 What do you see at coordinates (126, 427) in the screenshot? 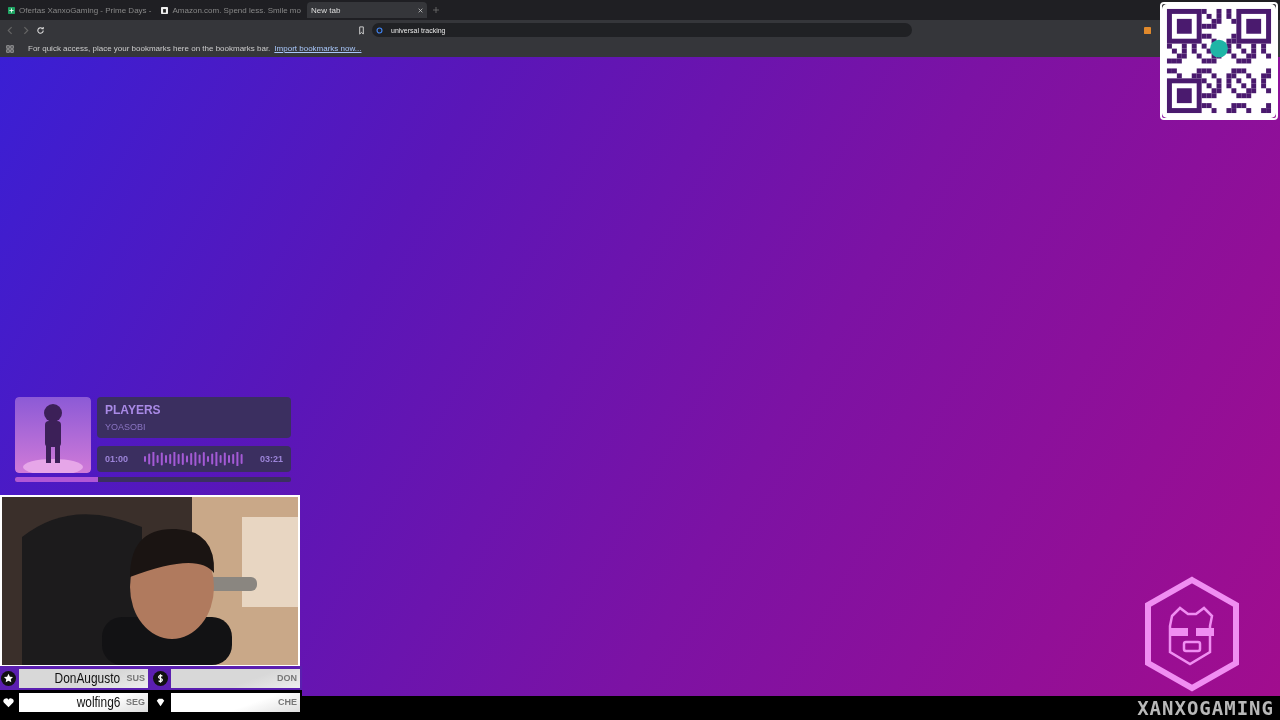
I see `artist-name: YOASOBI` at bounding box center [126, 427].